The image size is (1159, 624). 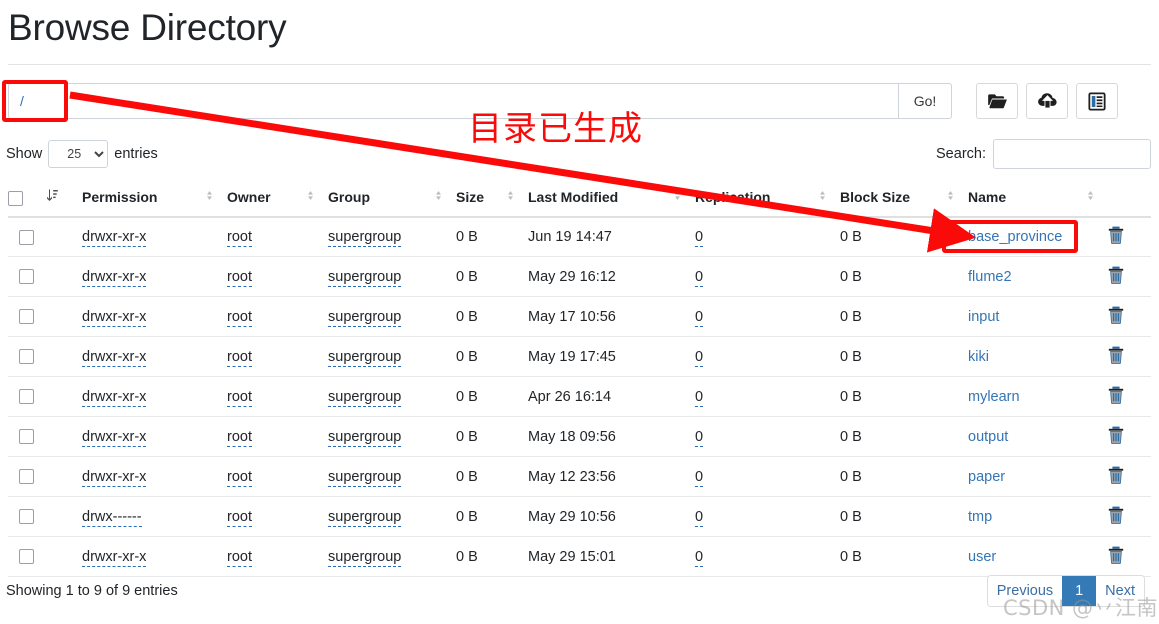 What do you see at coordinates (1025, 591) in the screenshot?
I see `pagination-previous: Previous` at bounding box center [1025, 591].